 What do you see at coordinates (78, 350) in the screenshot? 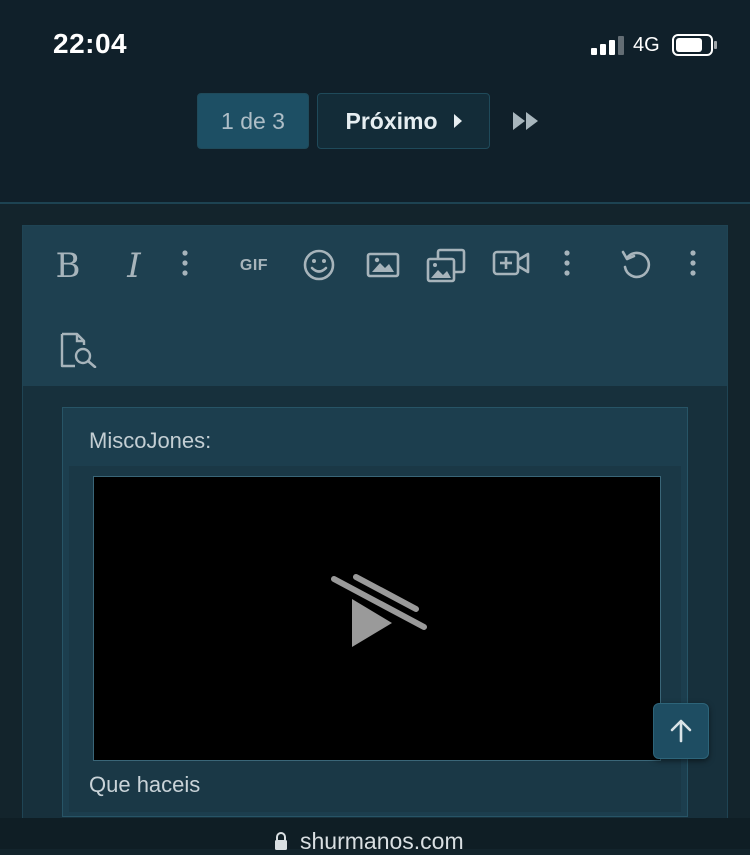
I see `document-preview-icon` at bounding box center [78, 350].